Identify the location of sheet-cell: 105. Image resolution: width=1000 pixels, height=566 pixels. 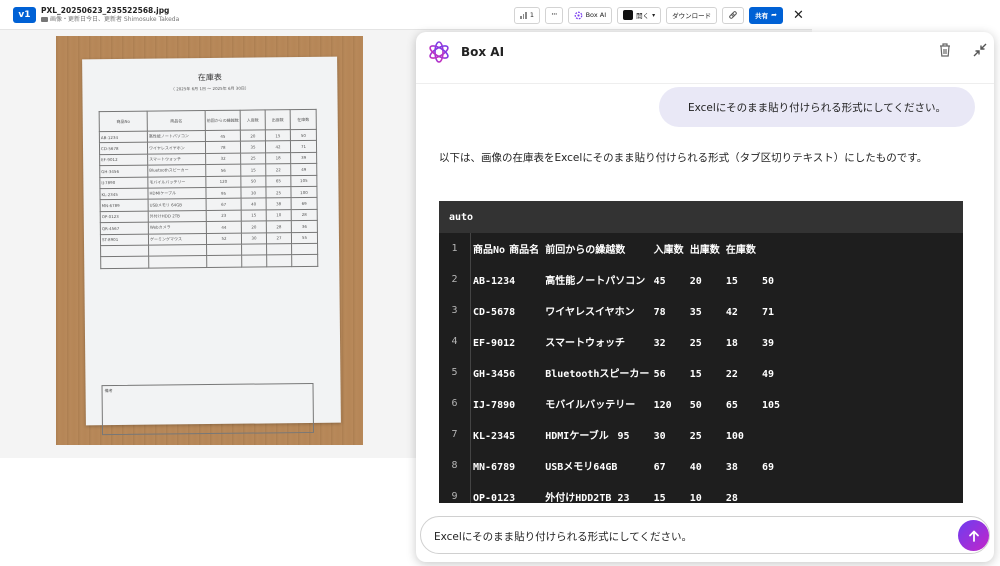
(303, 180).